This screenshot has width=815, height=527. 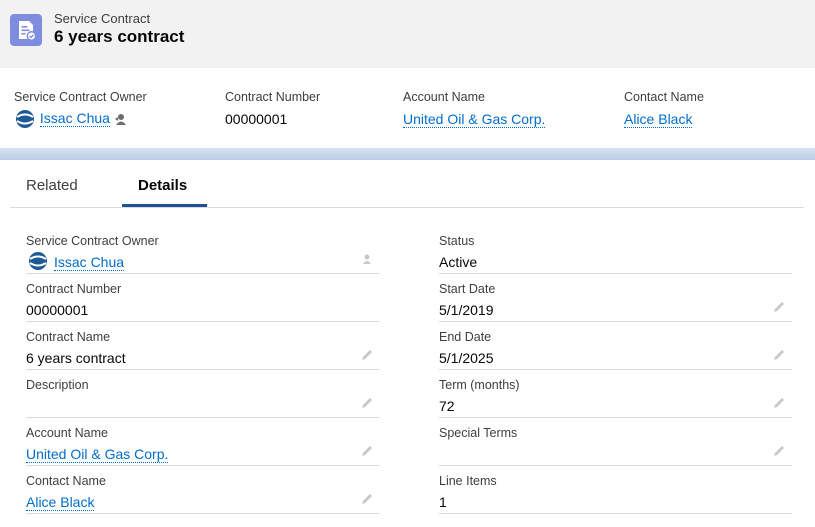 I want to click on field-value: 5/1/2019, so click(x=466, y=310).